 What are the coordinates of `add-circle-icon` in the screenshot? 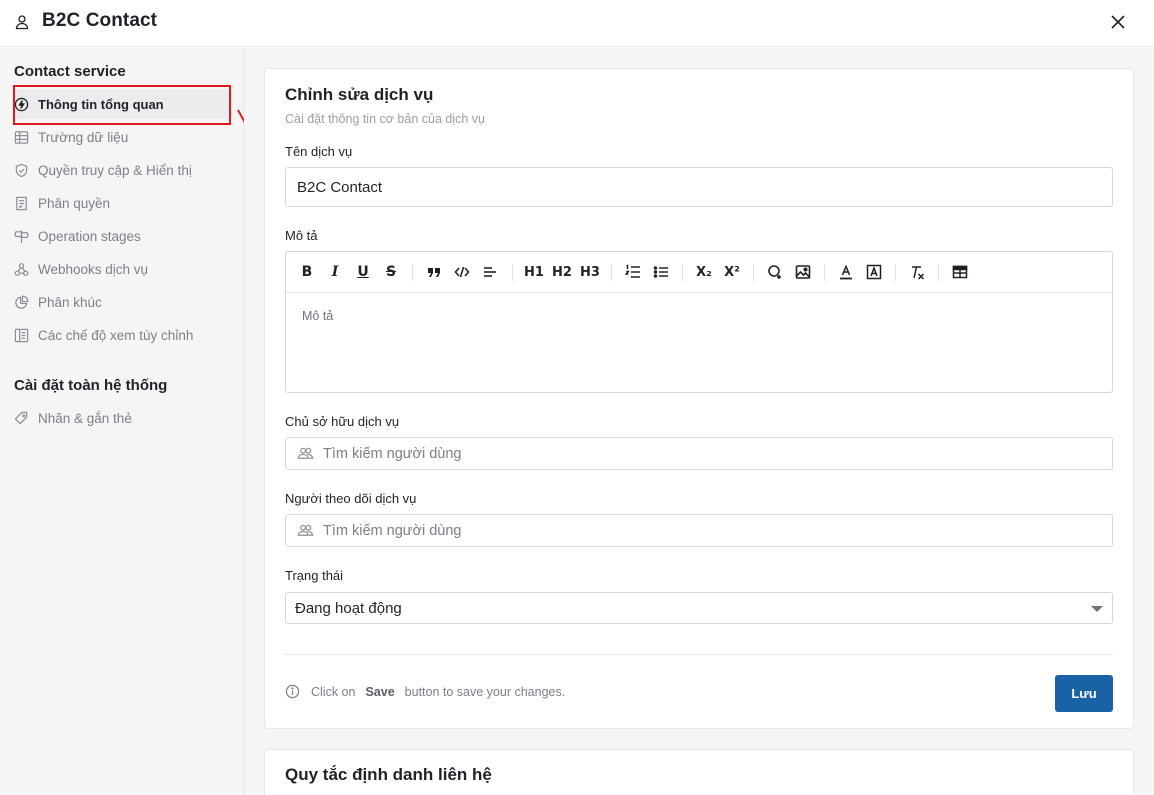 It's located at (774, 272).